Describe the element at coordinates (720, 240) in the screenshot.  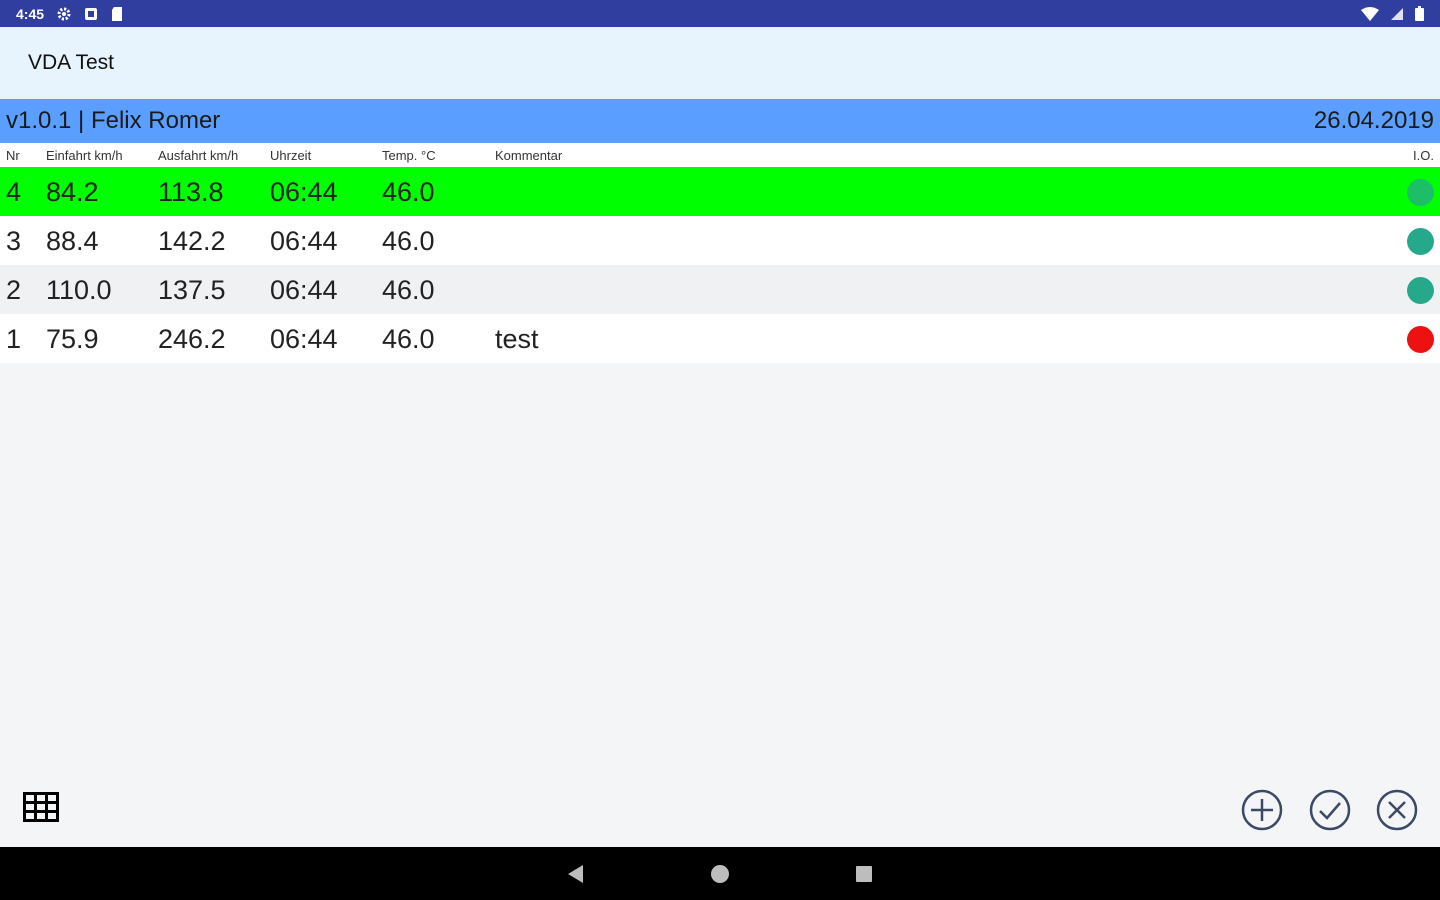
I see `table-row: 3 88.4 142.2 06:44 46.0` at that location.